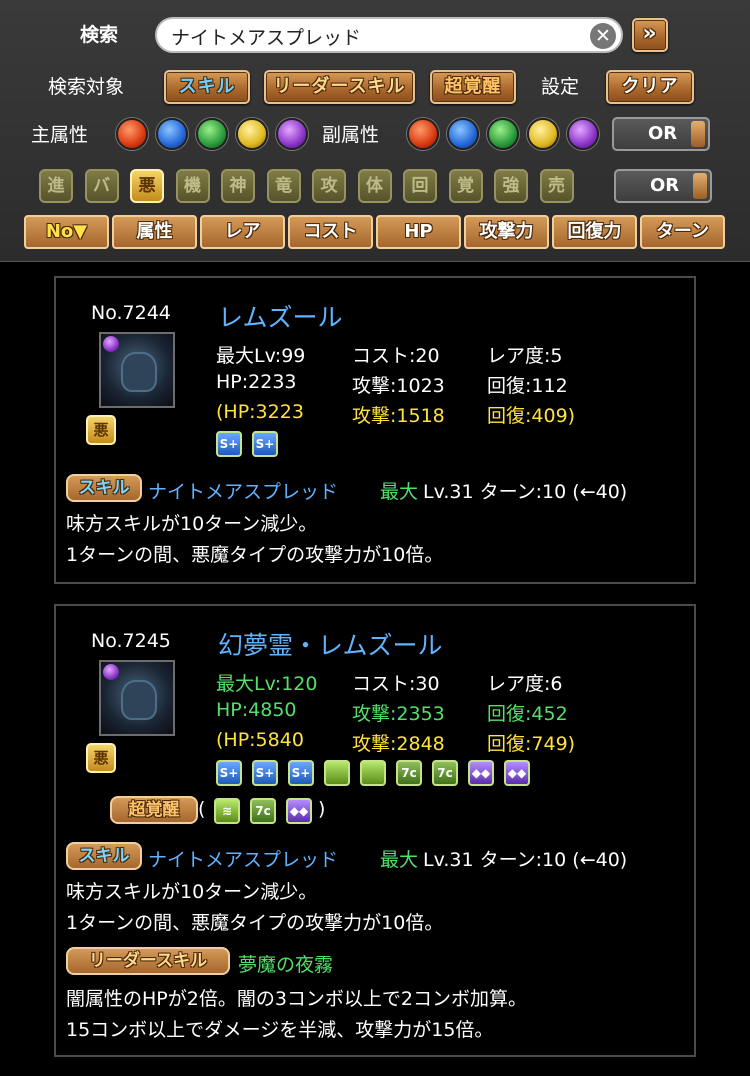 The height and width of the screenshot is (1076, 750). I want to click on target-super-awaken-button: 超覚醒, so click(473, 87).